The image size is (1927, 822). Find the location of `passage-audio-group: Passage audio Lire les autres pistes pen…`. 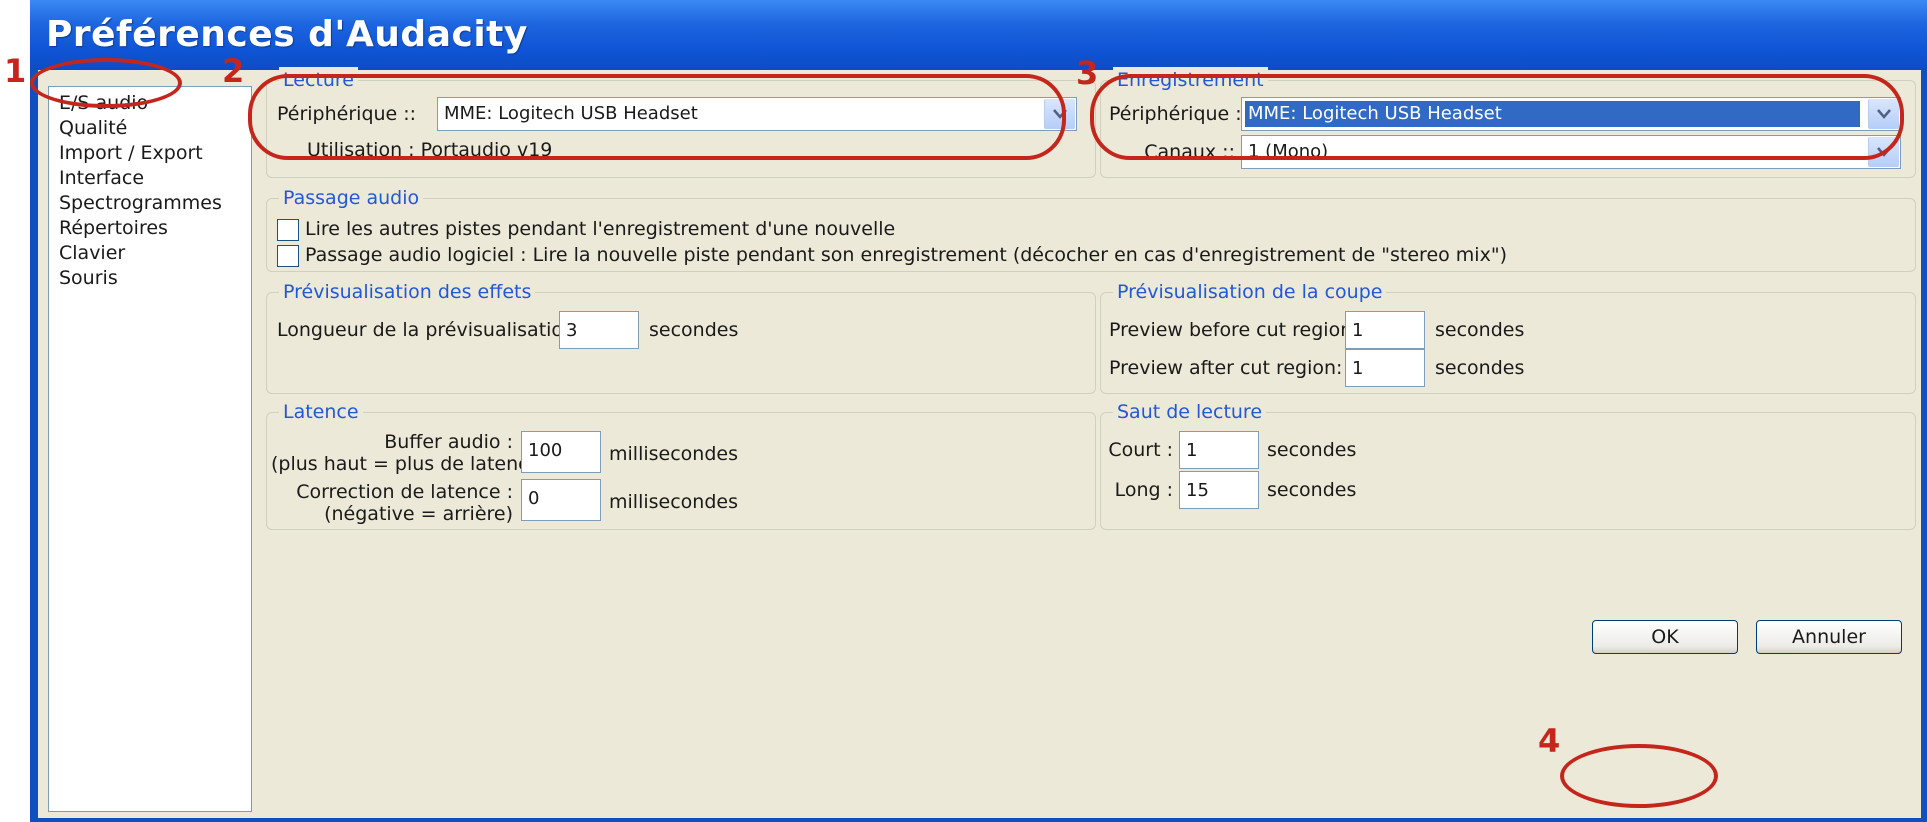

passage-audio-group: Passage audio Lire les autres pistes pen… is located at coordinates (1091, 228).